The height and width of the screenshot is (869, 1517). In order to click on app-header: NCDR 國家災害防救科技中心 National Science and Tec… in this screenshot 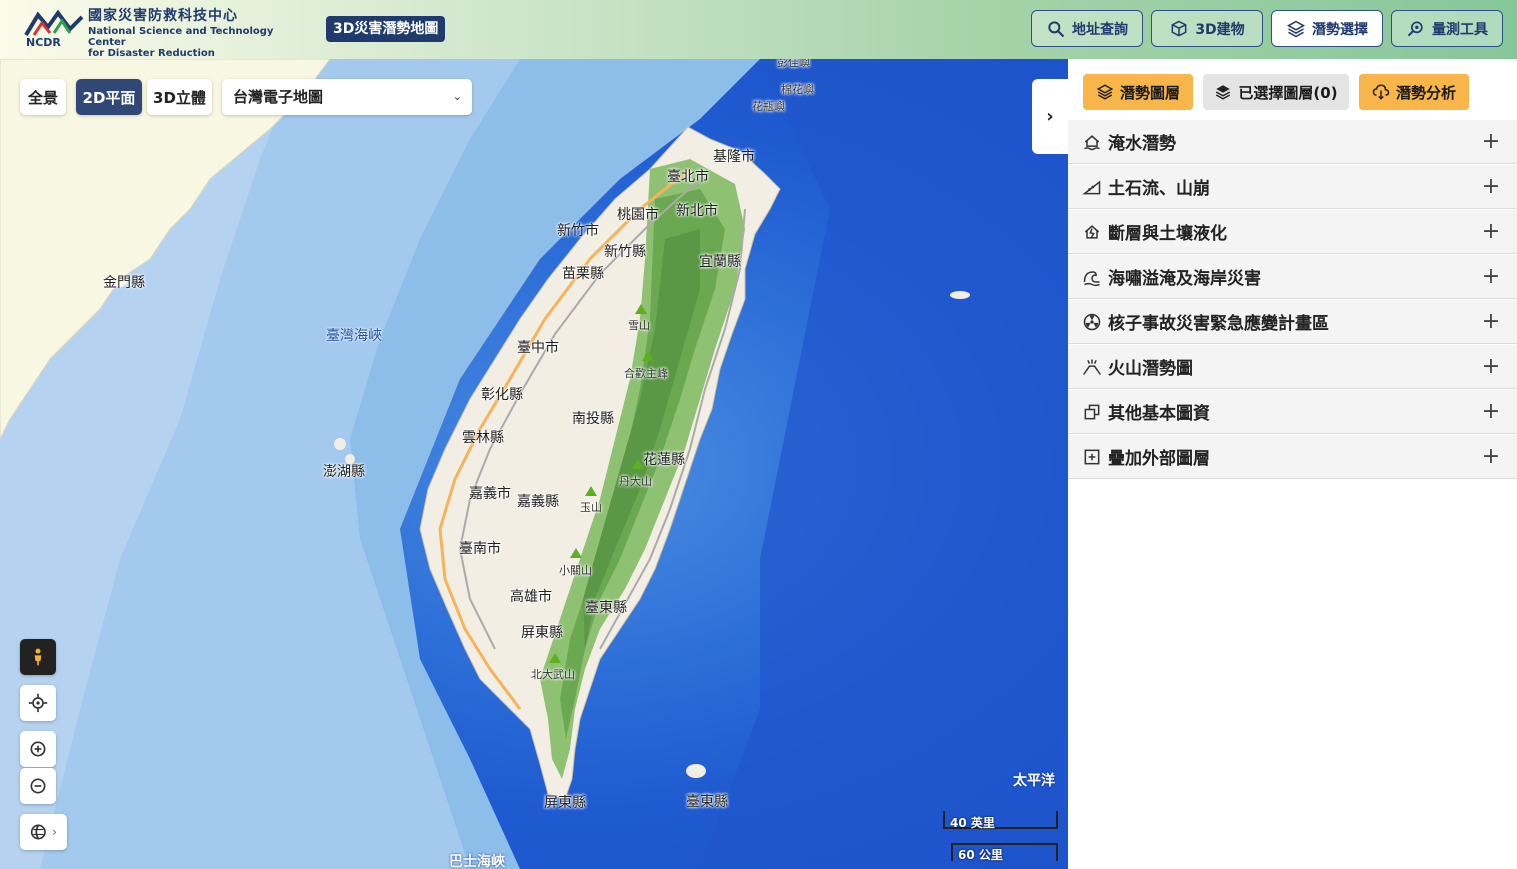, I will do `click(758, 29)`.